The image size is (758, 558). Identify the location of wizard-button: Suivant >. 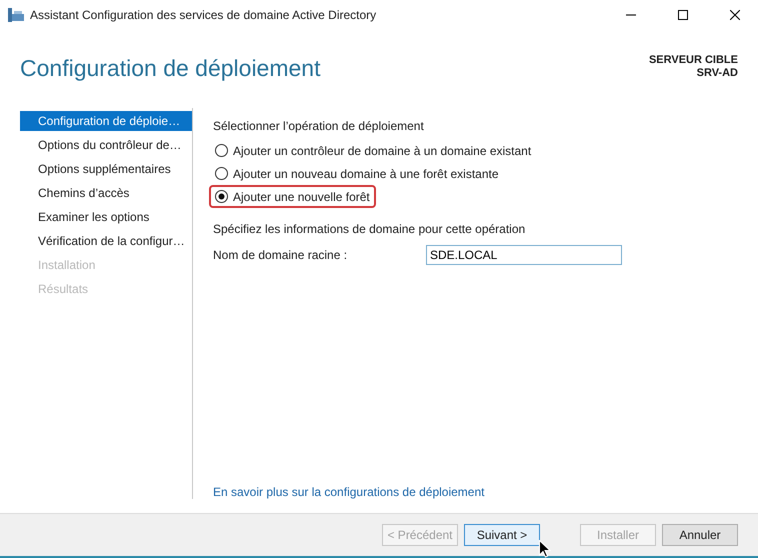
(502, 535).